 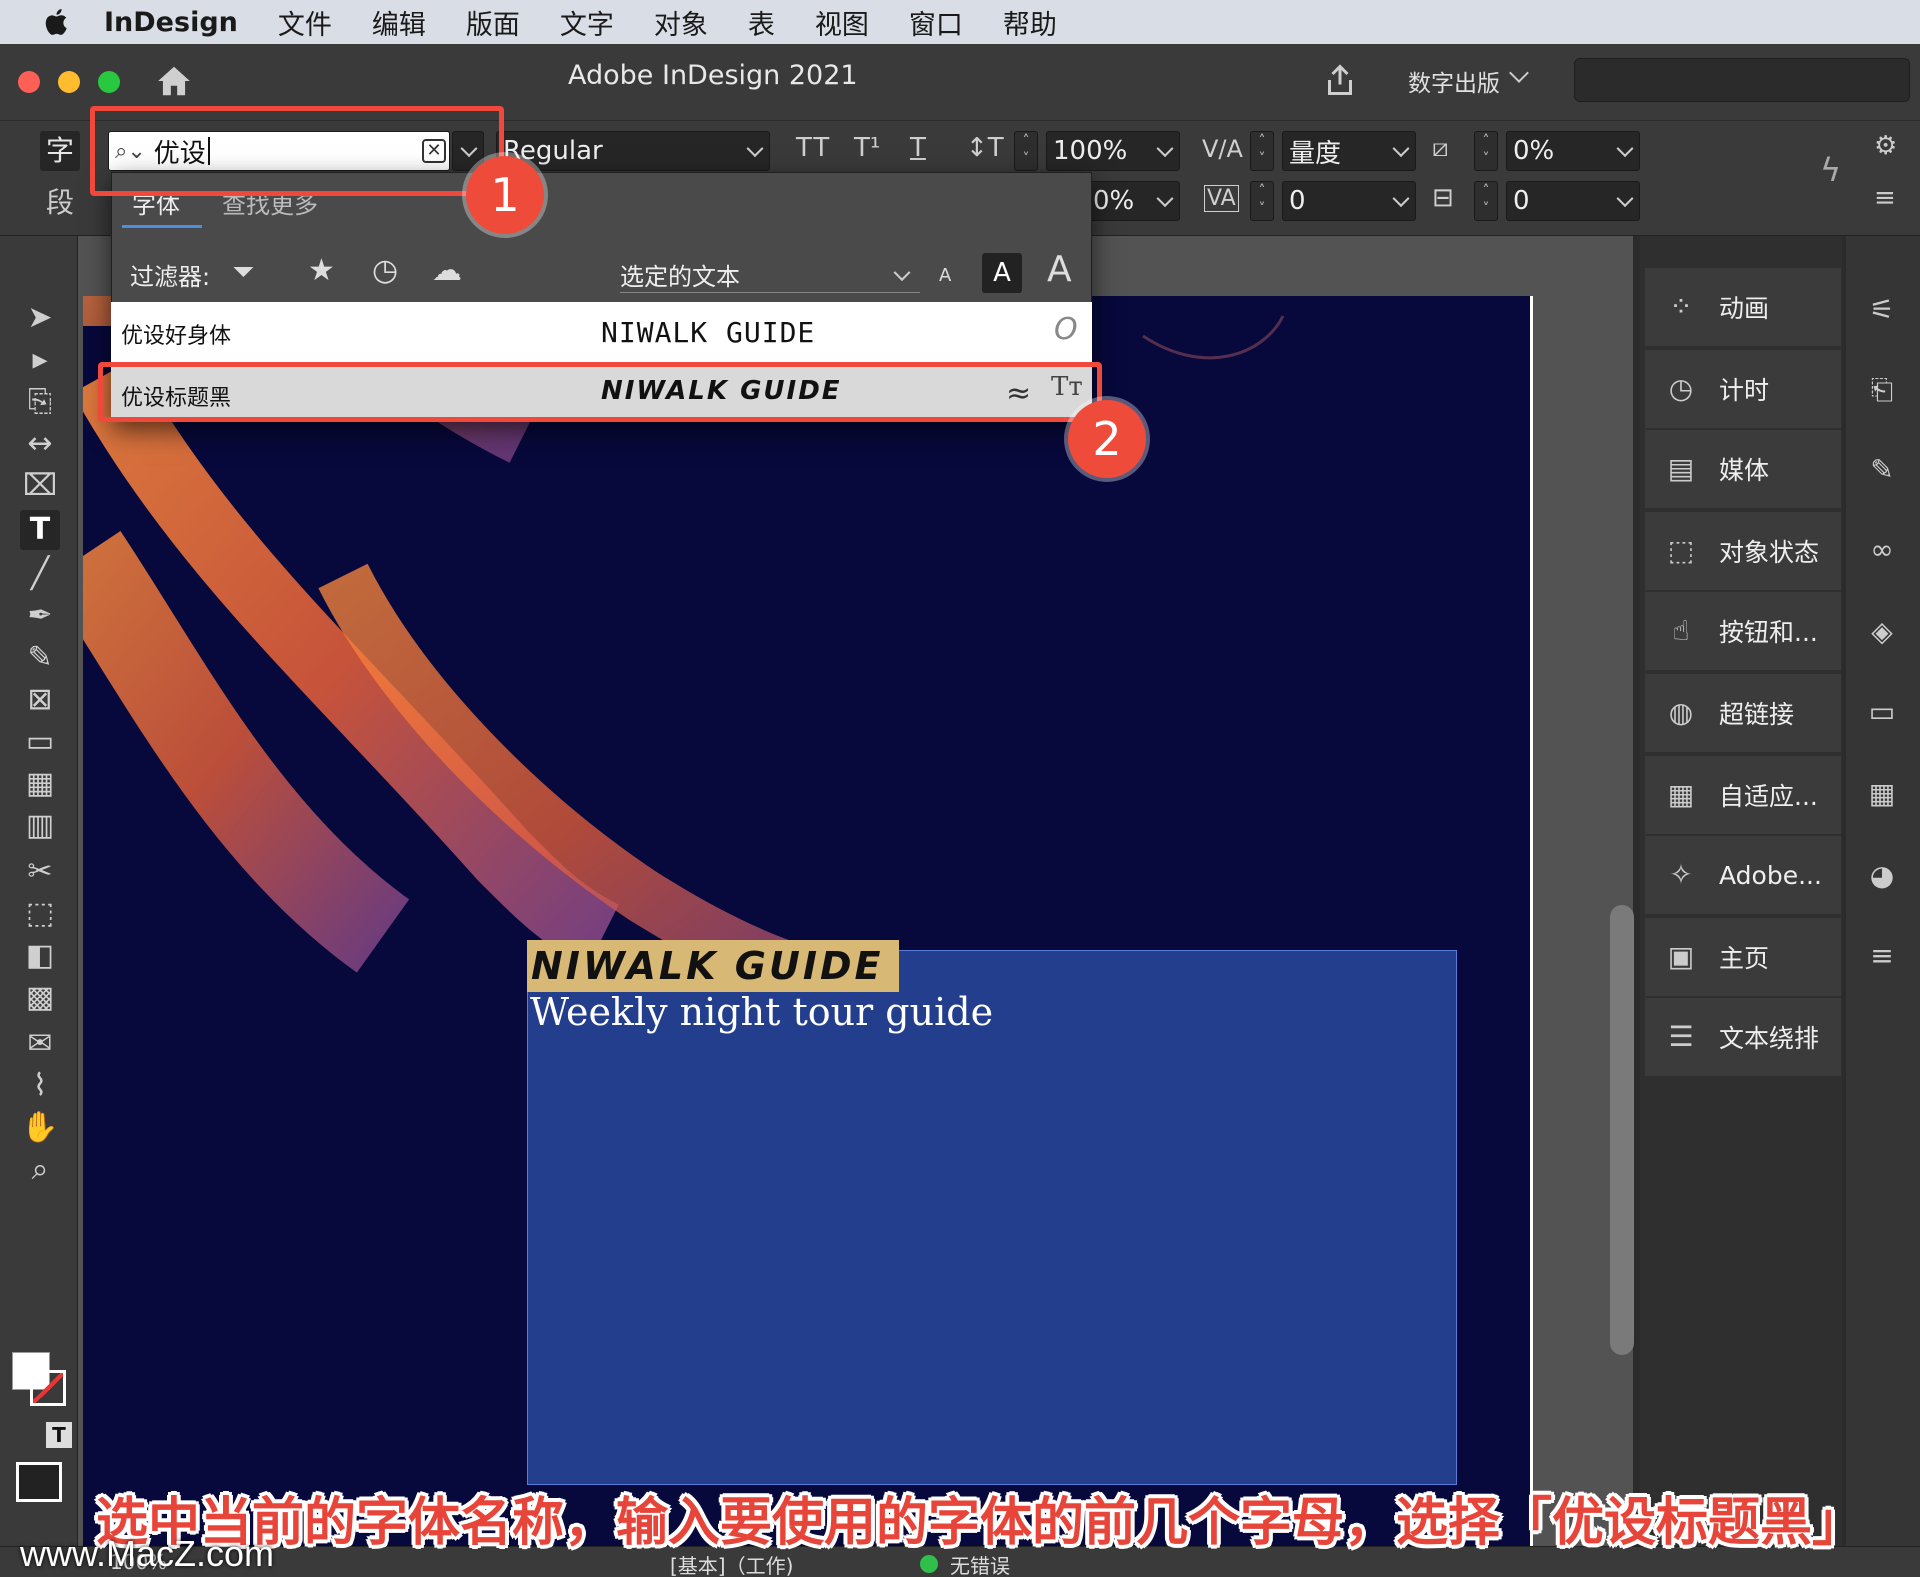 What do you see at coordinates (1882, 712) in the screenshot?
I see `gradient-panel-icon: ▭` at bounding box center [1882, 712].